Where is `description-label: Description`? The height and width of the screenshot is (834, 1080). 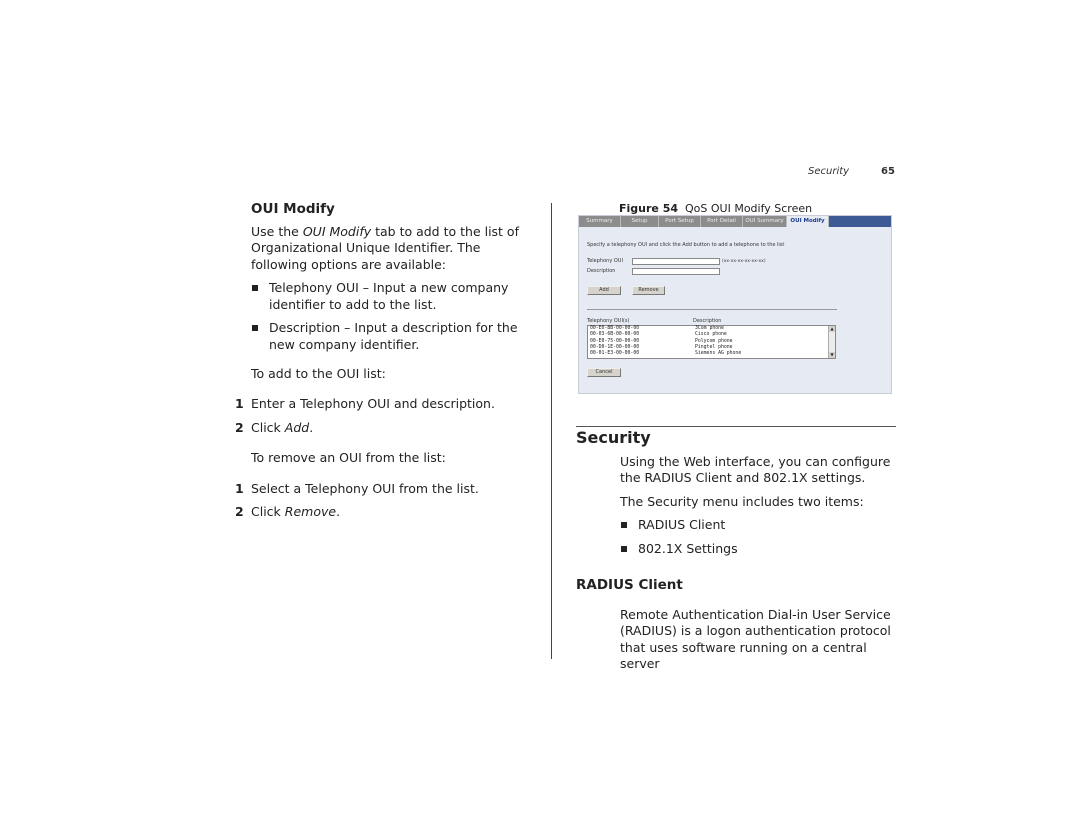
description-label: Description is located at coordinates (601, 271).